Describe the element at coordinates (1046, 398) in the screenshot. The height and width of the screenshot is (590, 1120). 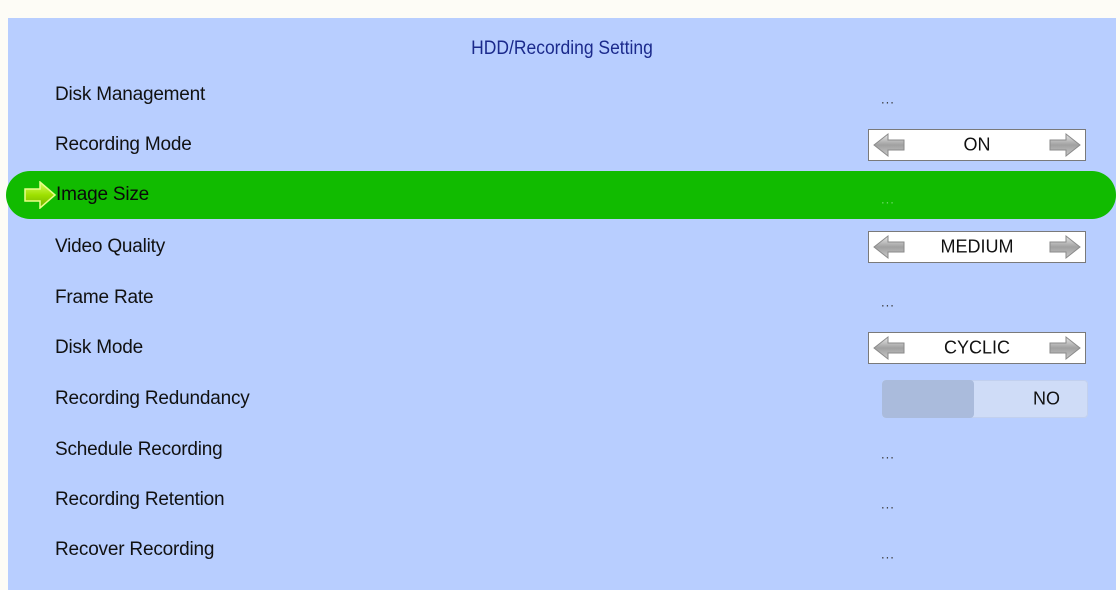
I see `toggle-value: NO` at that location.